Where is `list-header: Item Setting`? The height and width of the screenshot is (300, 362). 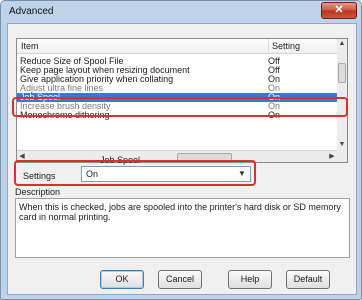
list-header: Item Setting is located at coordinates (177, 46).